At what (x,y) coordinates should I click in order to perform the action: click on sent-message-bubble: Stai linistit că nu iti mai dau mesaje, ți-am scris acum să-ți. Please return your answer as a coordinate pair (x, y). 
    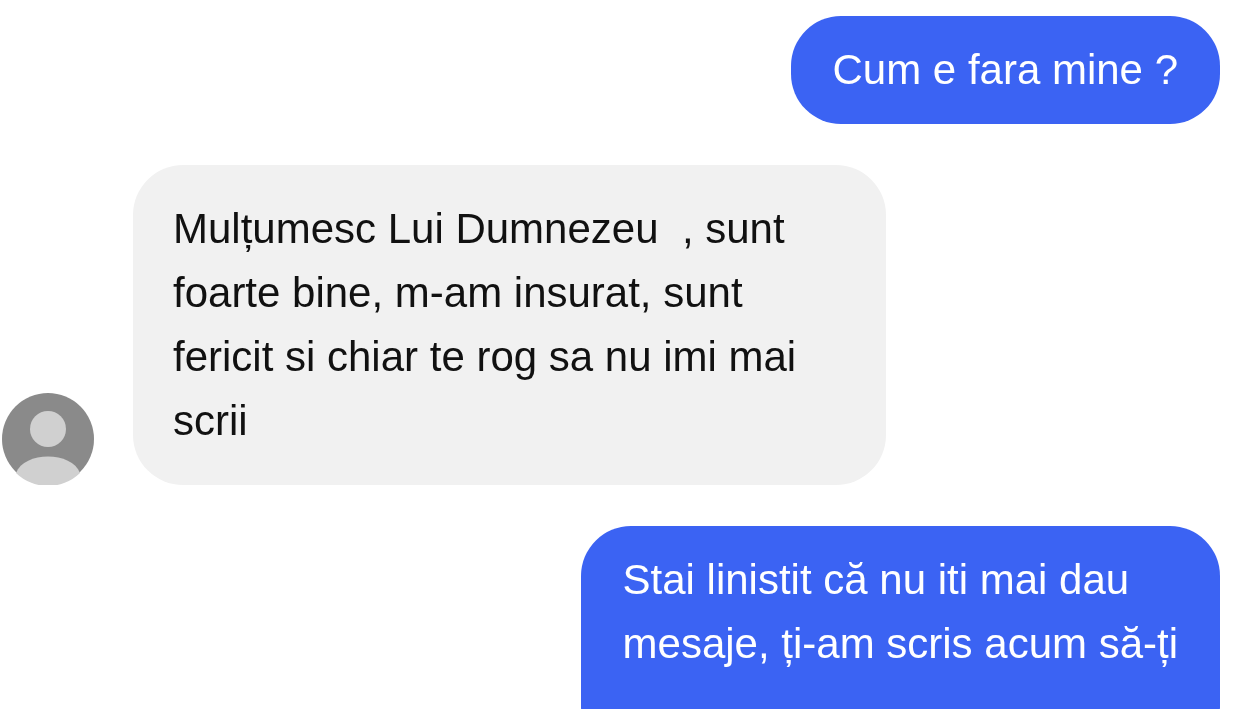
    Looking at the image, I should click on (900, 617).